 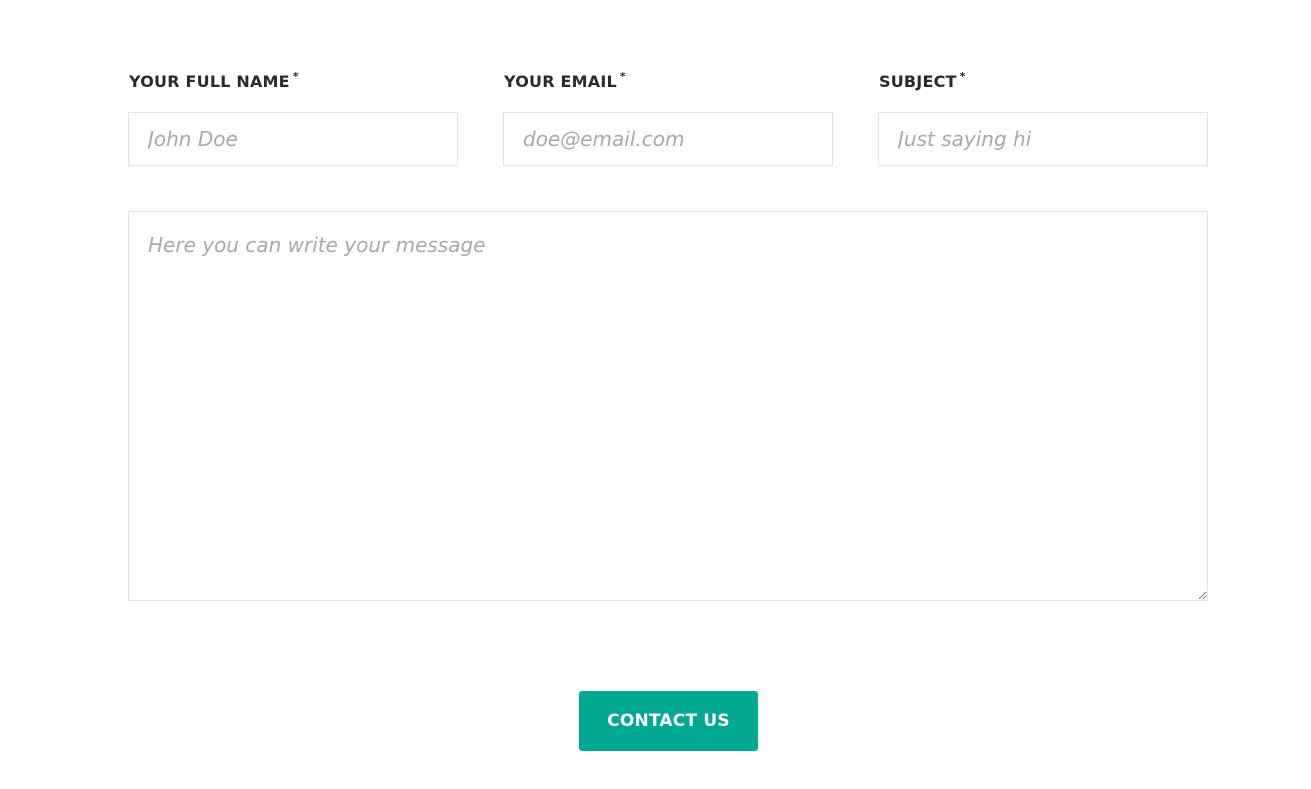 I want to click on email-field-group: YOUR EMAIL *, so click(x=668, y=116).